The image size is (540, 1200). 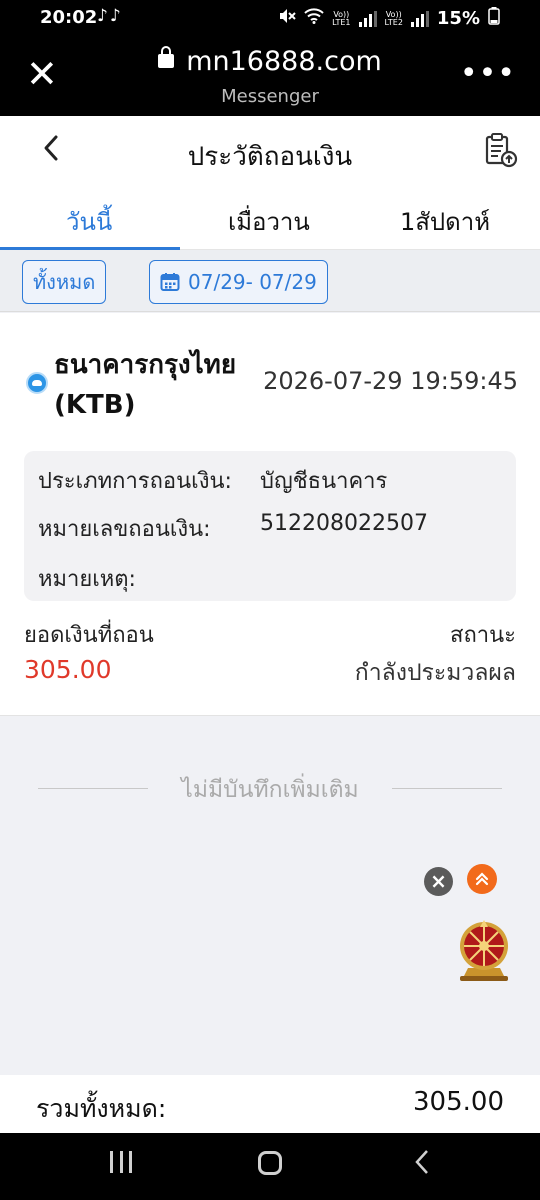 I want to click on scroll-top-icon, so click(x=482, y=879).